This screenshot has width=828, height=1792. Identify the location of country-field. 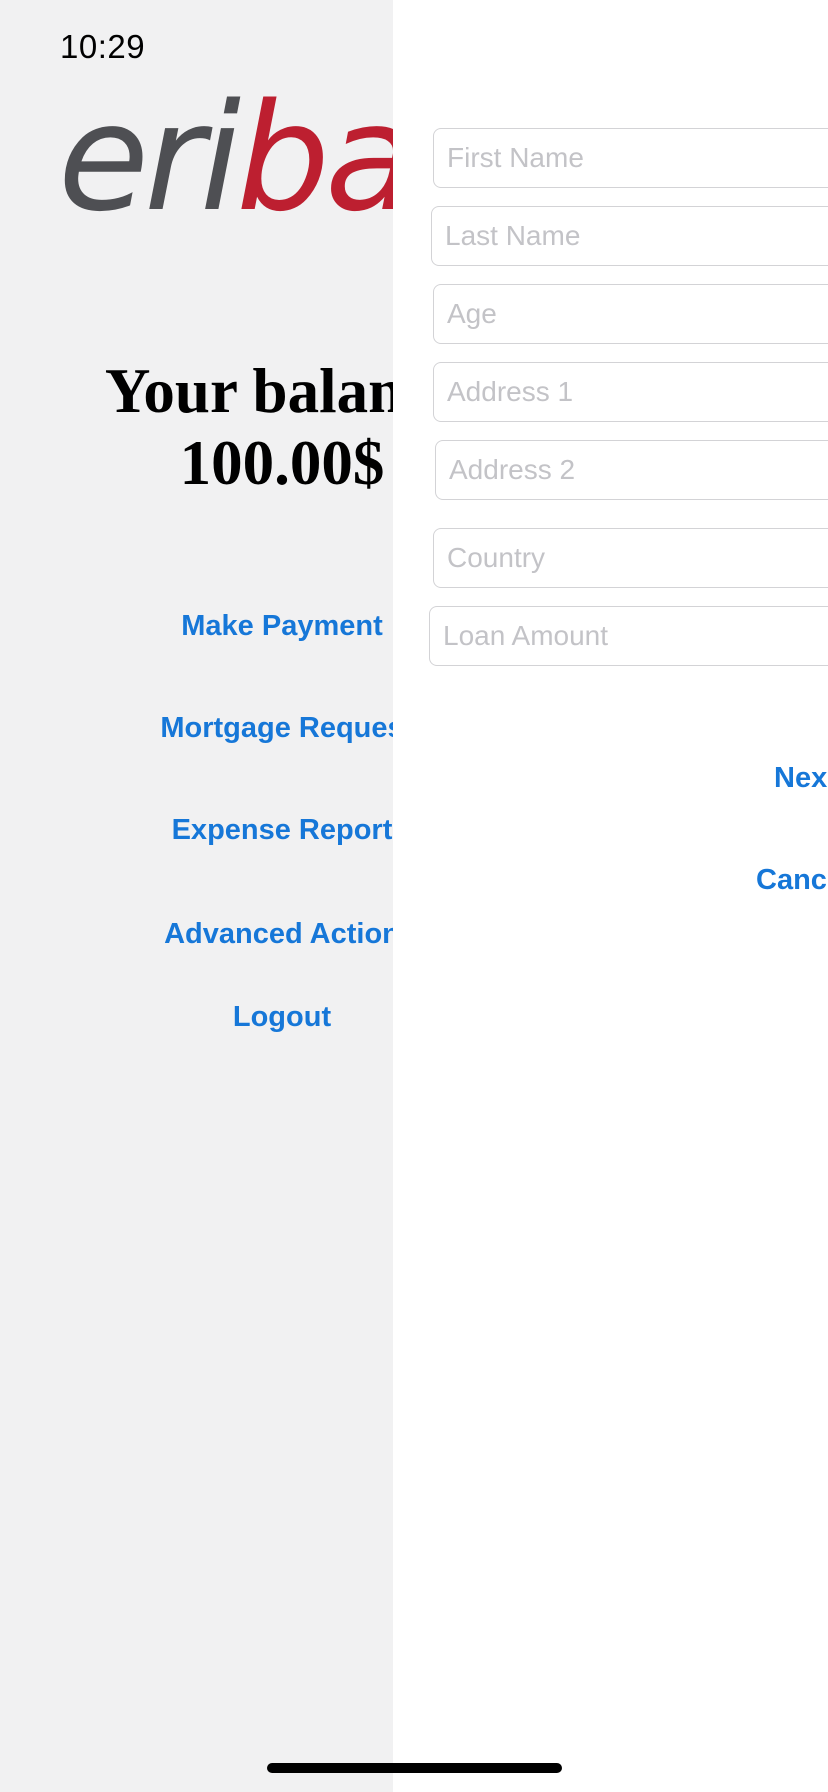
(630, 558).